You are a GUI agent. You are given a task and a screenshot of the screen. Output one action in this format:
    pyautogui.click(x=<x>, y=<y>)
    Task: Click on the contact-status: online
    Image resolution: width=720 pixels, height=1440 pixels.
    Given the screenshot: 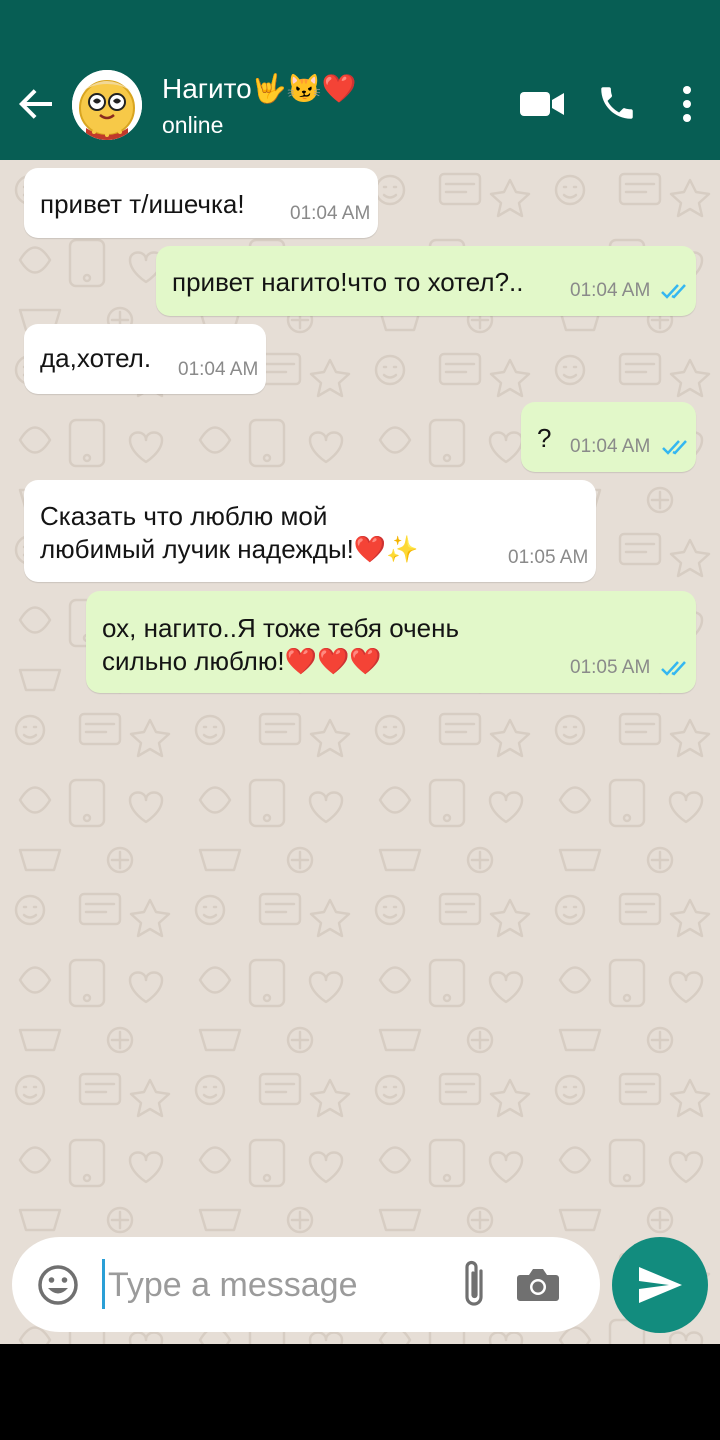 What is the action you would take?
    pyautogui.click(x=193, y=125)
    